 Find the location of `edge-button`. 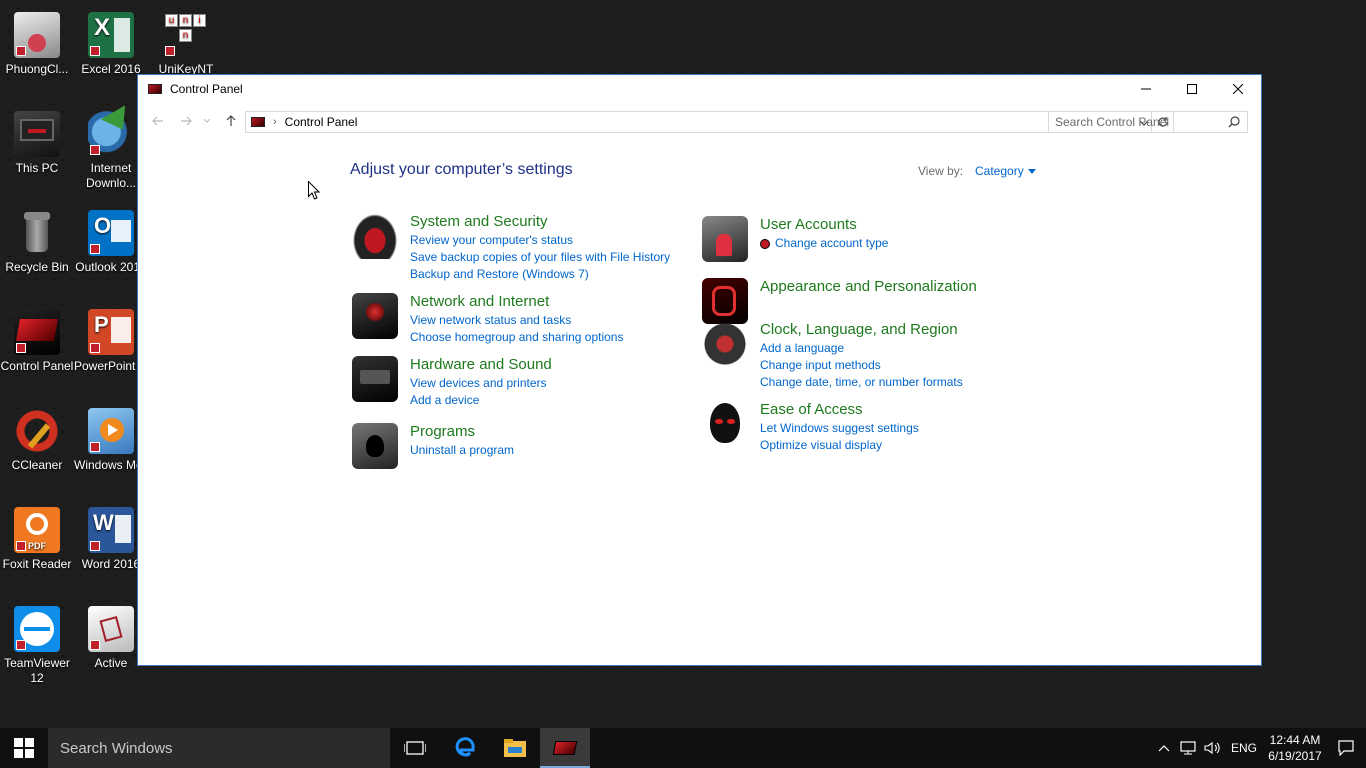

edge-button is located at coordinates (465, 748).